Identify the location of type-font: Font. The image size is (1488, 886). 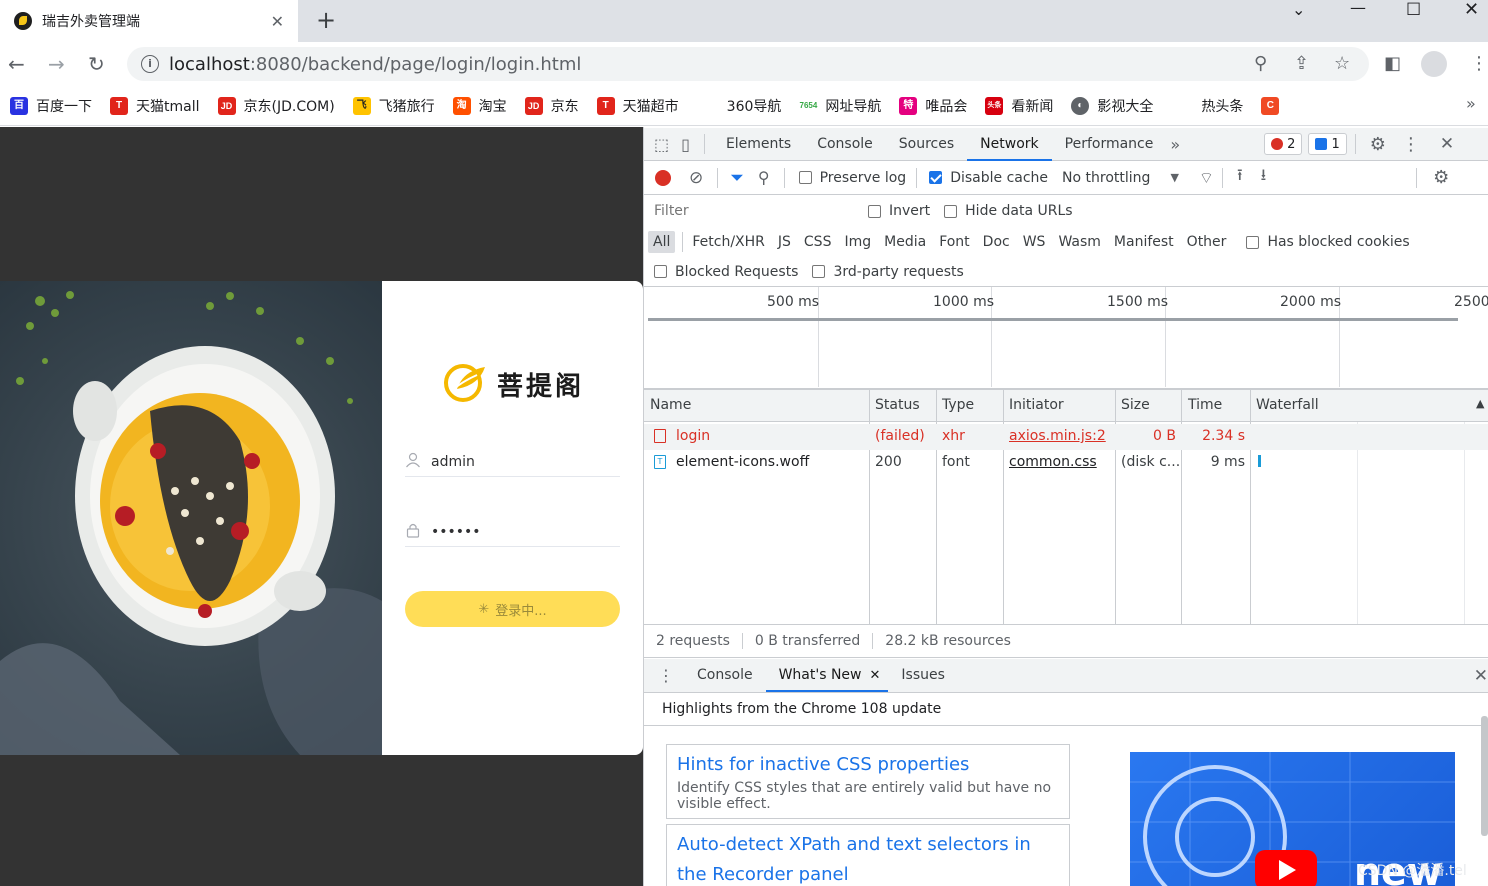
(954, 242).